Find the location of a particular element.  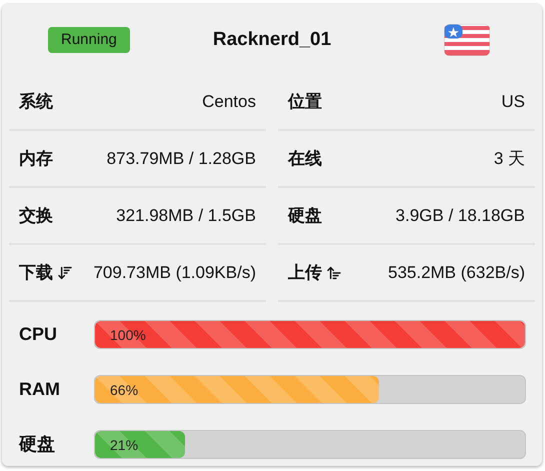

progress-reading: 100% is located at coordinates (128, 335).